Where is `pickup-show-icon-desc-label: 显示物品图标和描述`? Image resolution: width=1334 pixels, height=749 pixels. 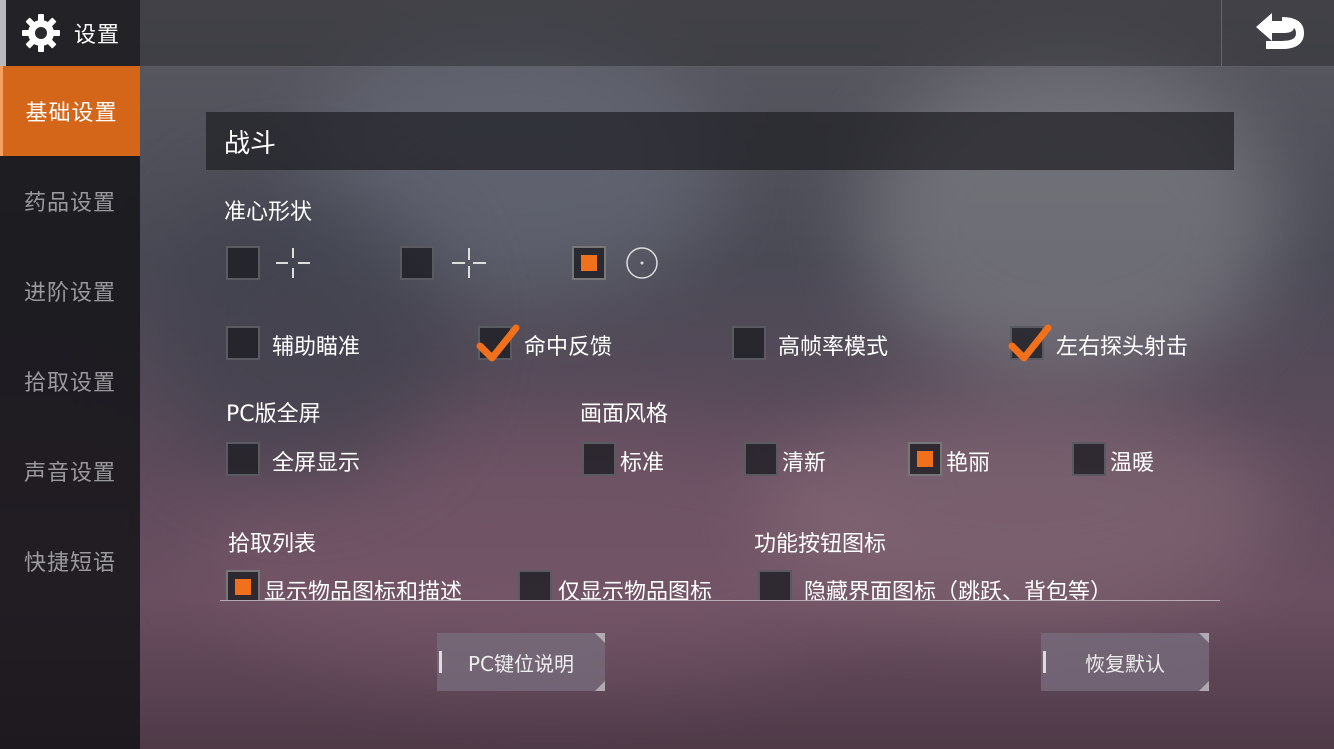 pickup-show-icon-desc-label: 显示物品图标和描述 is located at coordinates (363, 590).